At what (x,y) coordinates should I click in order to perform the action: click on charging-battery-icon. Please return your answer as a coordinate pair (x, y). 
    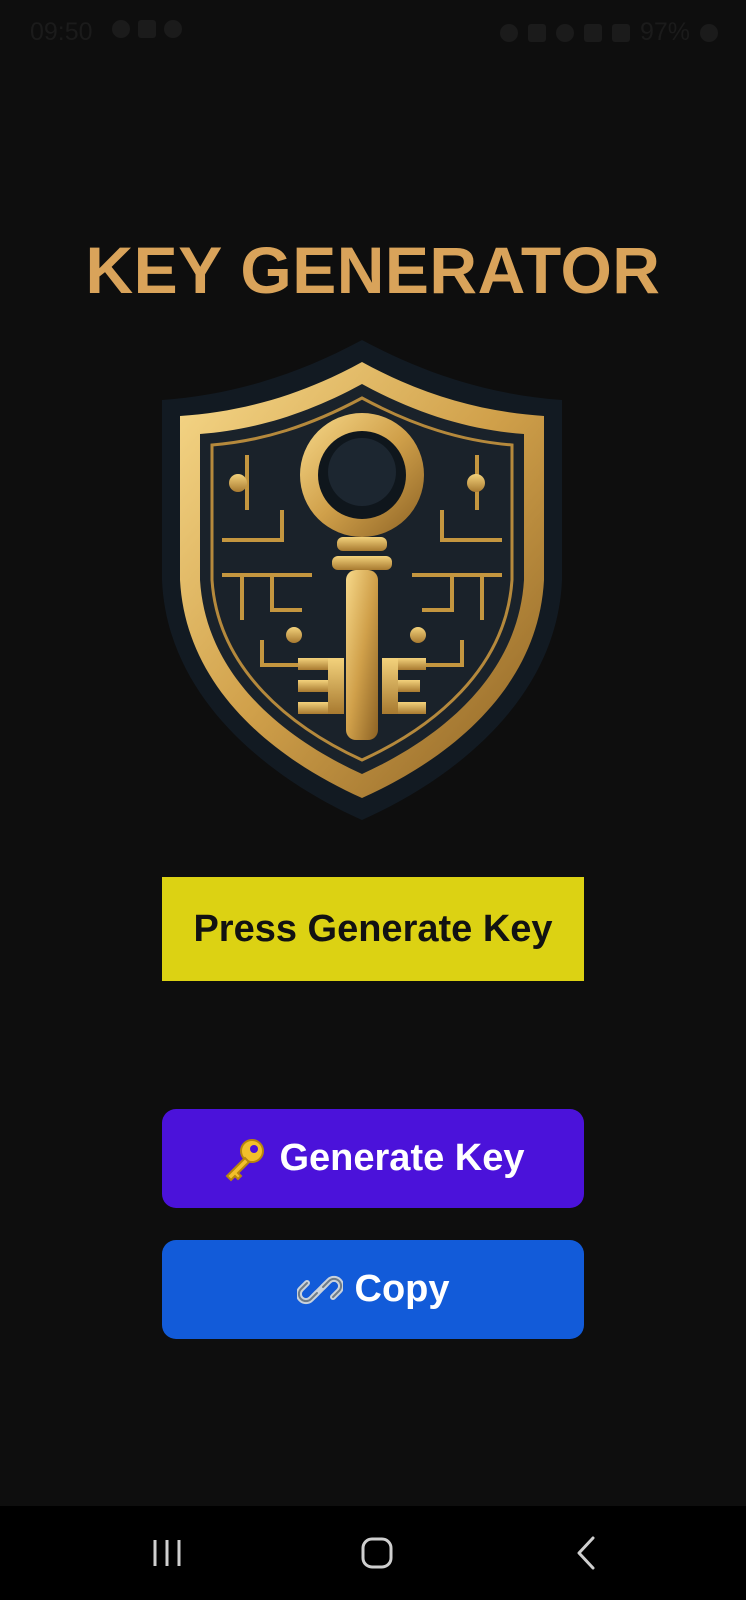
    Looking at the image, I should click on (709, 32).